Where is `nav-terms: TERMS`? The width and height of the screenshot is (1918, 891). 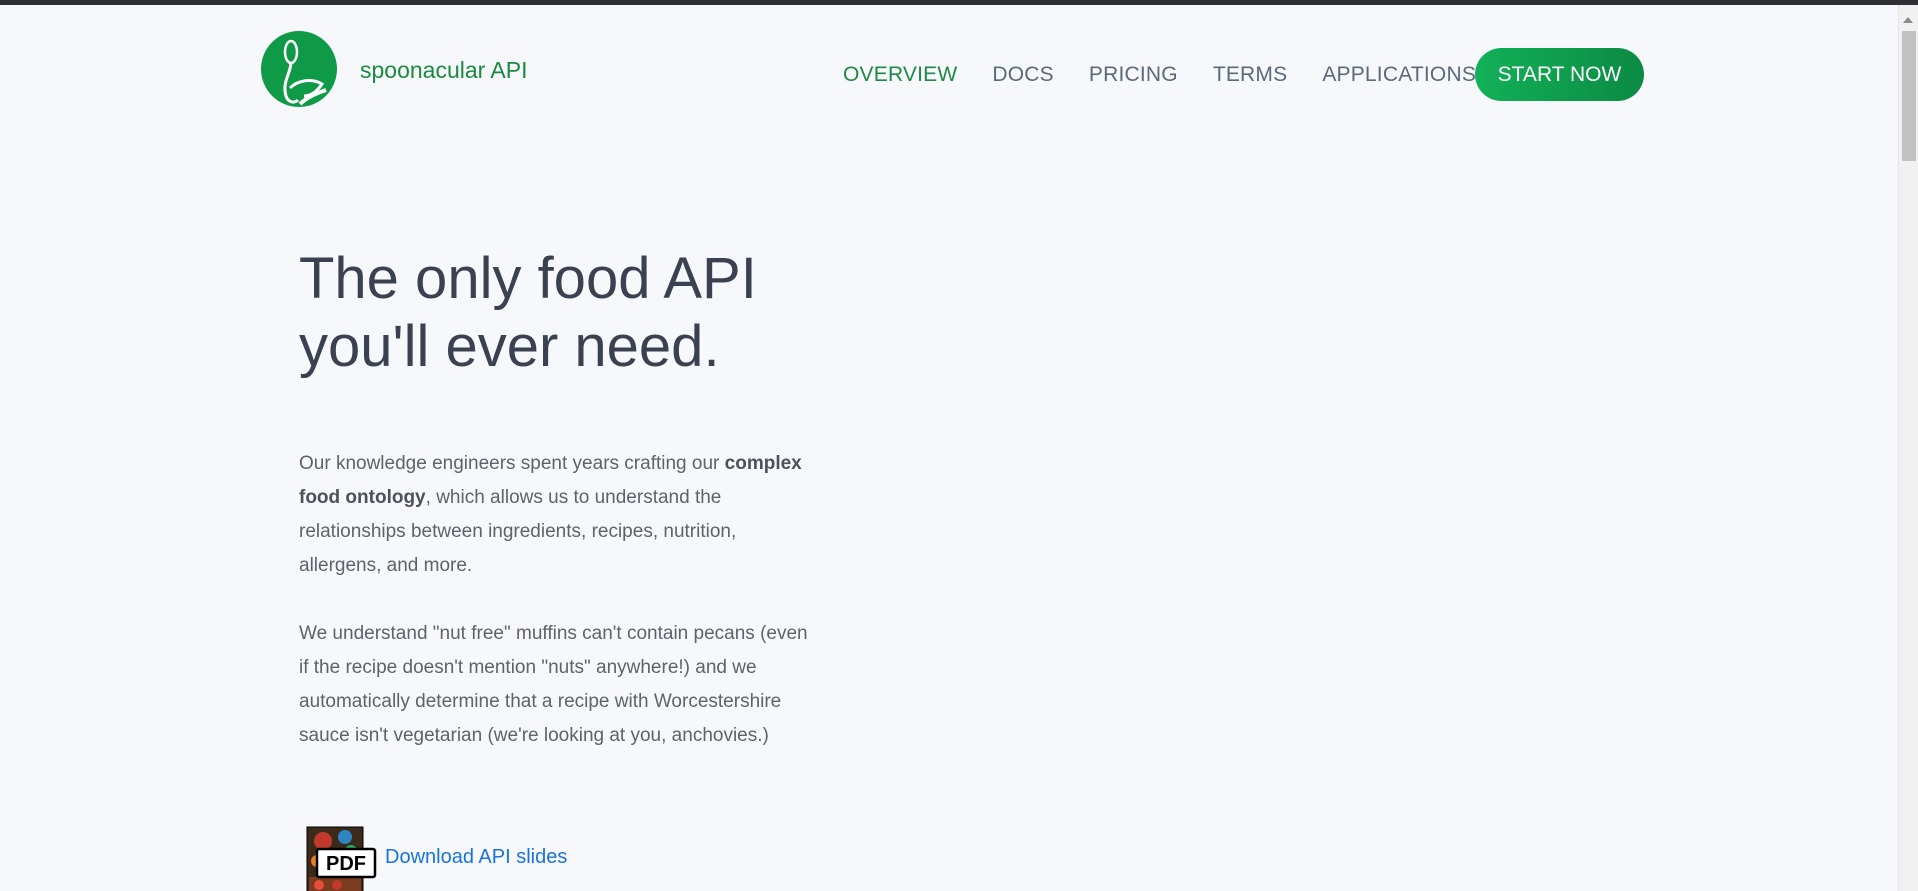
nav-terms: TERMS is located at coordinates (1250, 75).